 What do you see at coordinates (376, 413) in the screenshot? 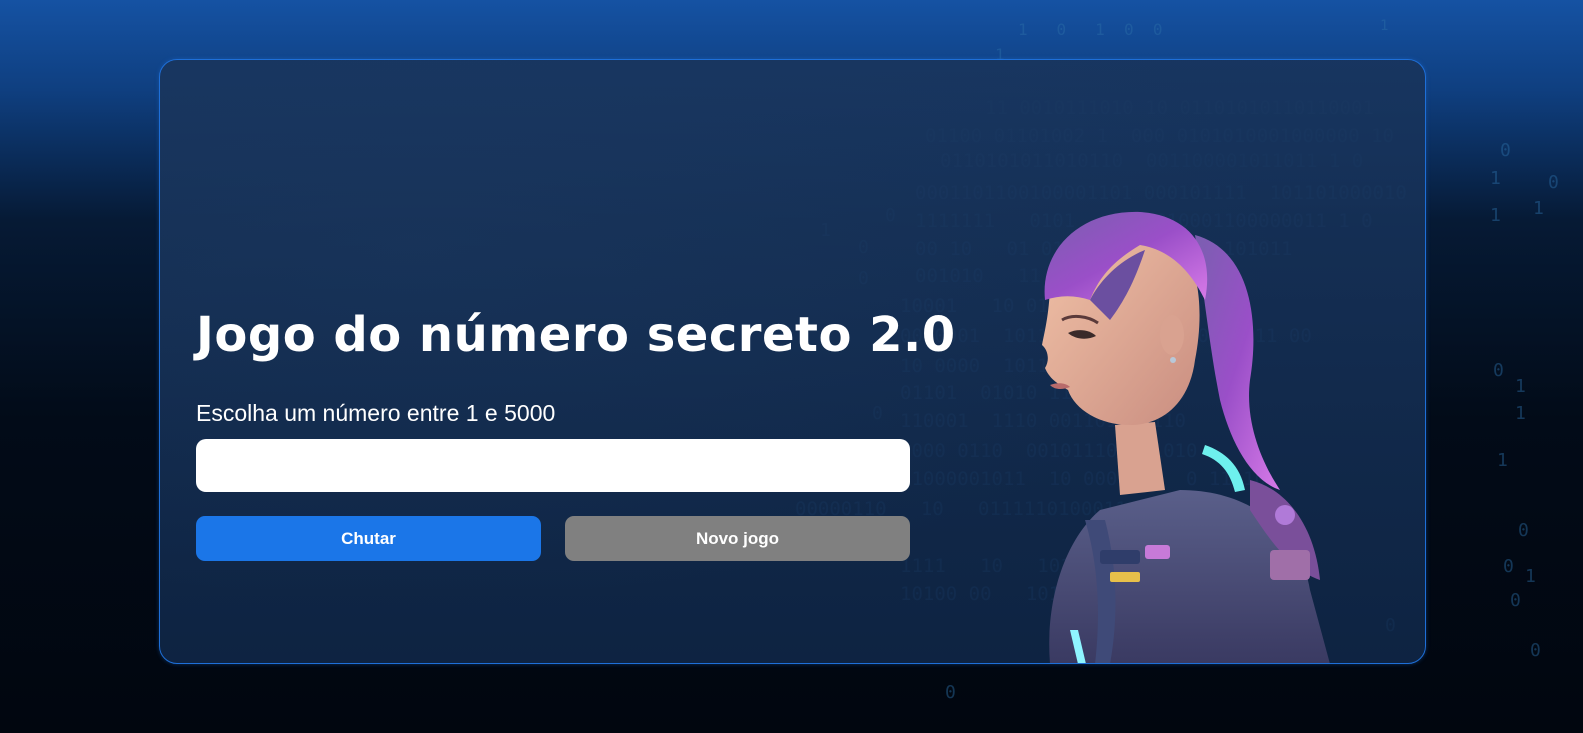
I see `instruction-text: Escolha um número entre 1 e 5000` at bounding box center [376, 413].